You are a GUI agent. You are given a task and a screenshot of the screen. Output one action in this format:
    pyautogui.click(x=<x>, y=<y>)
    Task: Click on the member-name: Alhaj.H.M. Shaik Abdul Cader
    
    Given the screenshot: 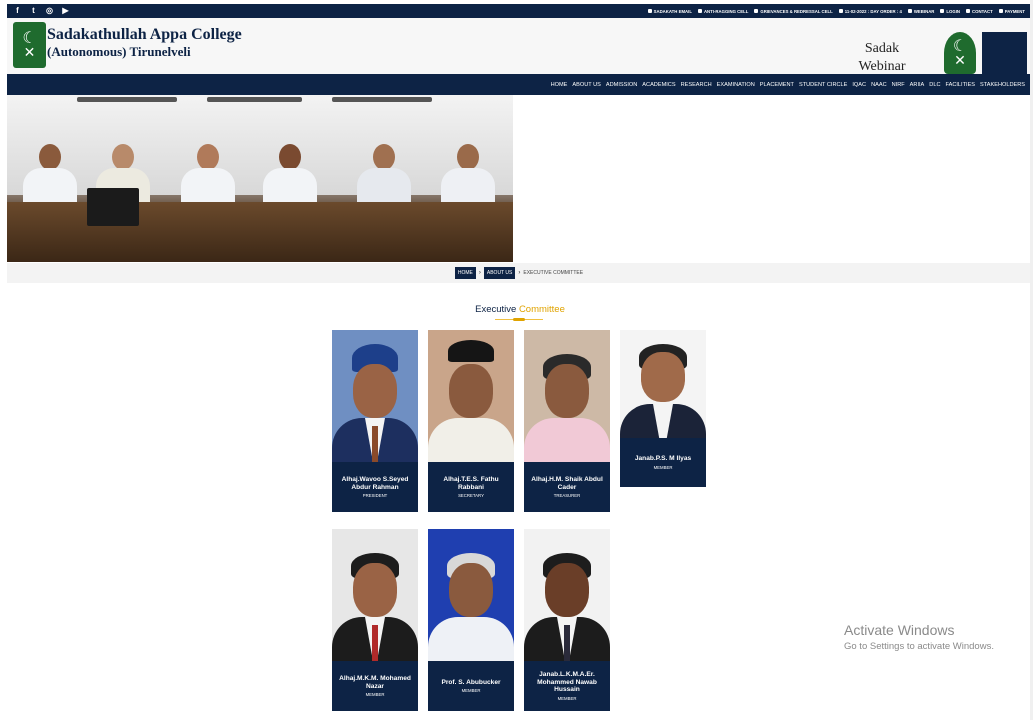 What is the action you would take?
    pyautogui.click(x=567, y=483)
    